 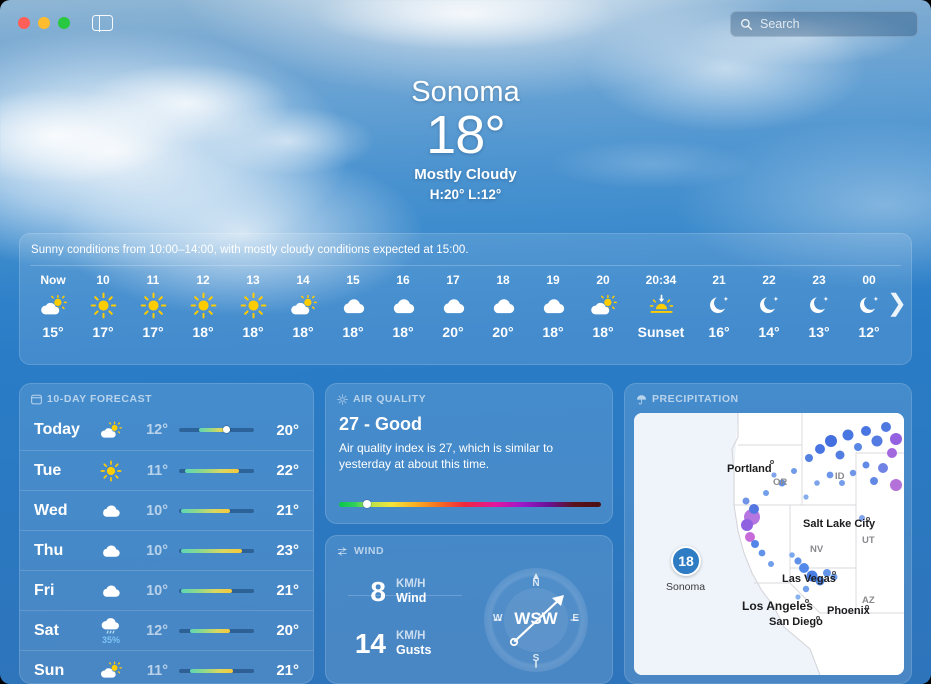 I want to click on map-location-badge: 18, so click(x=686, y=561).